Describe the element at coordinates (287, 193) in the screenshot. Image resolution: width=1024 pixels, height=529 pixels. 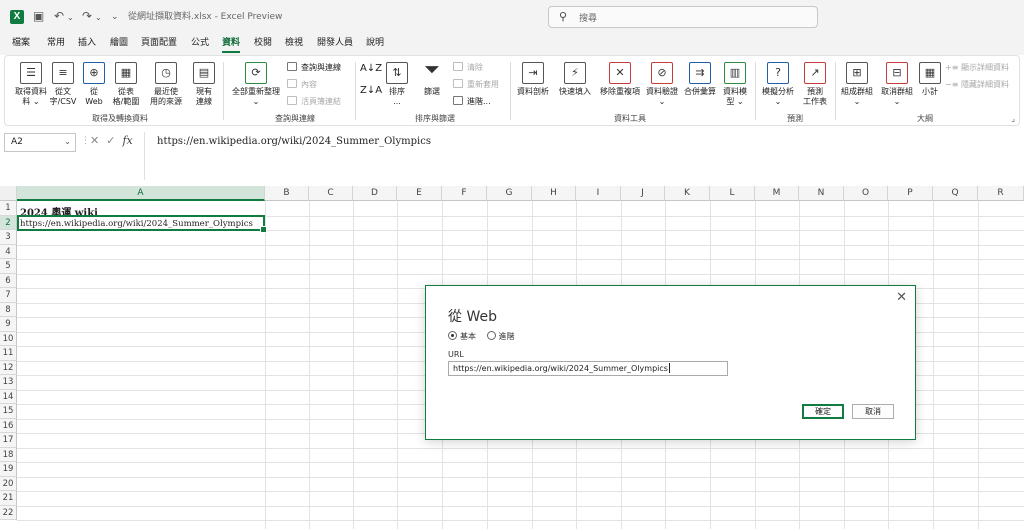
I see `column-header: B` at that location.